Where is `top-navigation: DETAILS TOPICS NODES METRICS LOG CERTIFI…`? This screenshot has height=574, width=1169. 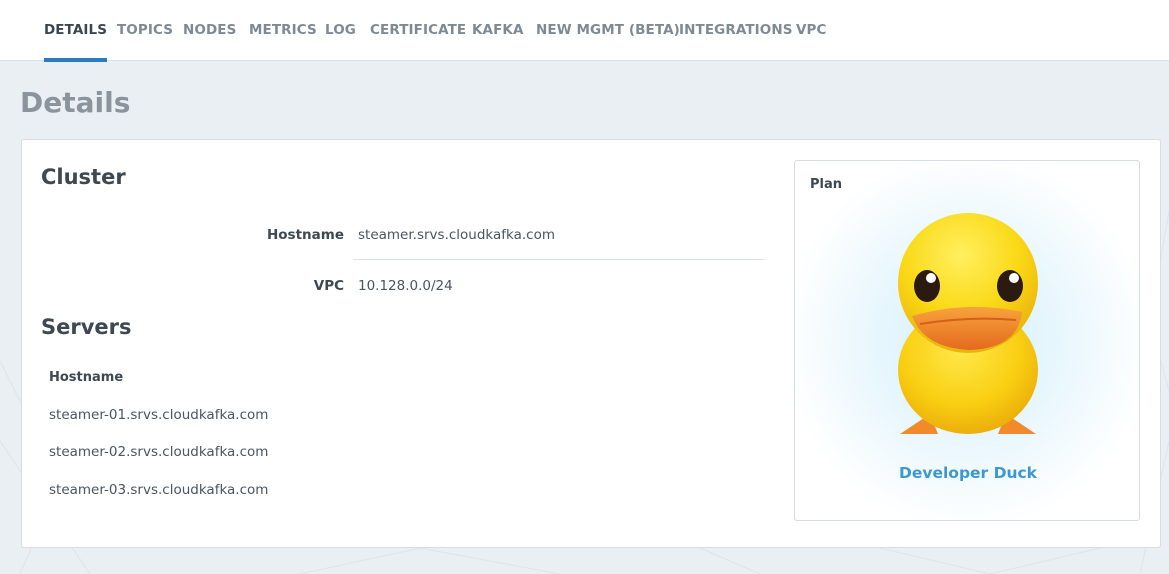 top-navigation: DETAILS TOPICS NODES METRICS LOG CERTIFI… is located at coordinates (584, 31).